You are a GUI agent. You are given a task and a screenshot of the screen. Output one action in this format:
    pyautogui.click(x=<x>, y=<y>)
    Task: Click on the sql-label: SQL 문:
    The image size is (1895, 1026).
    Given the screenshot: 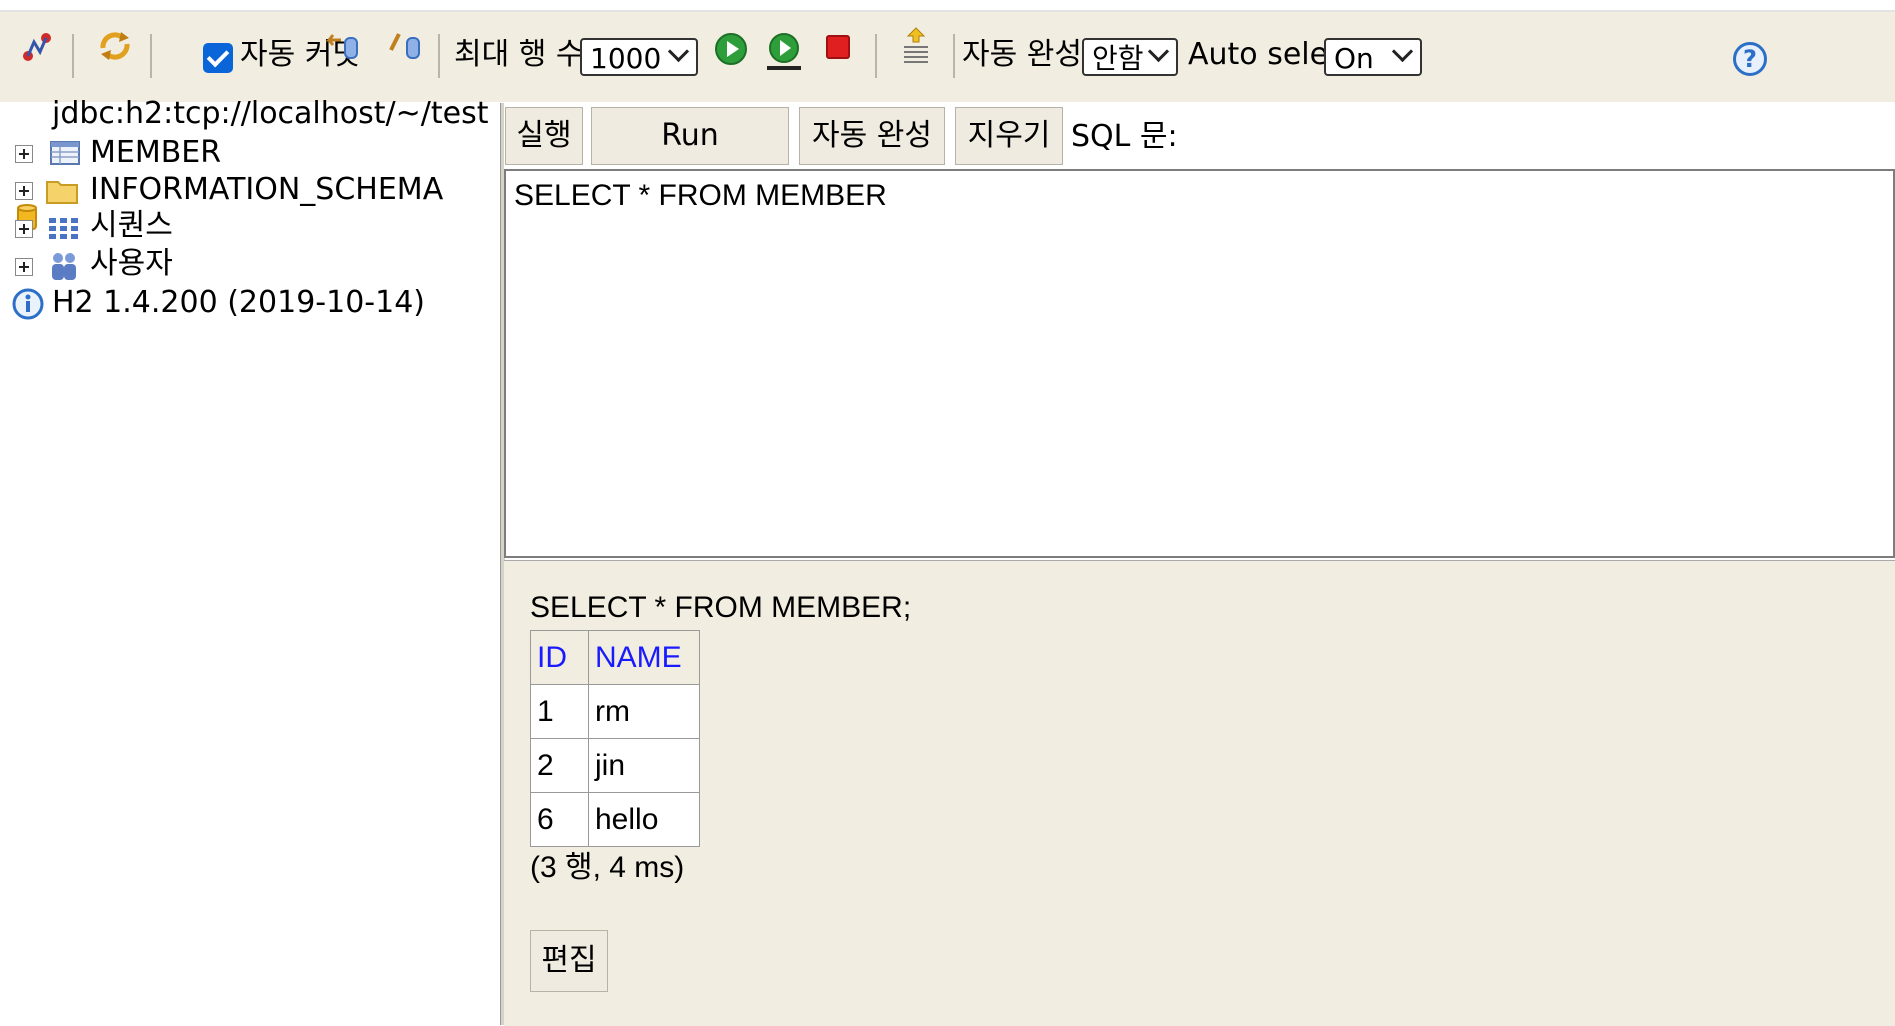 What is the action you would take?
    pyautogui.click(x=1124, y=136)
    